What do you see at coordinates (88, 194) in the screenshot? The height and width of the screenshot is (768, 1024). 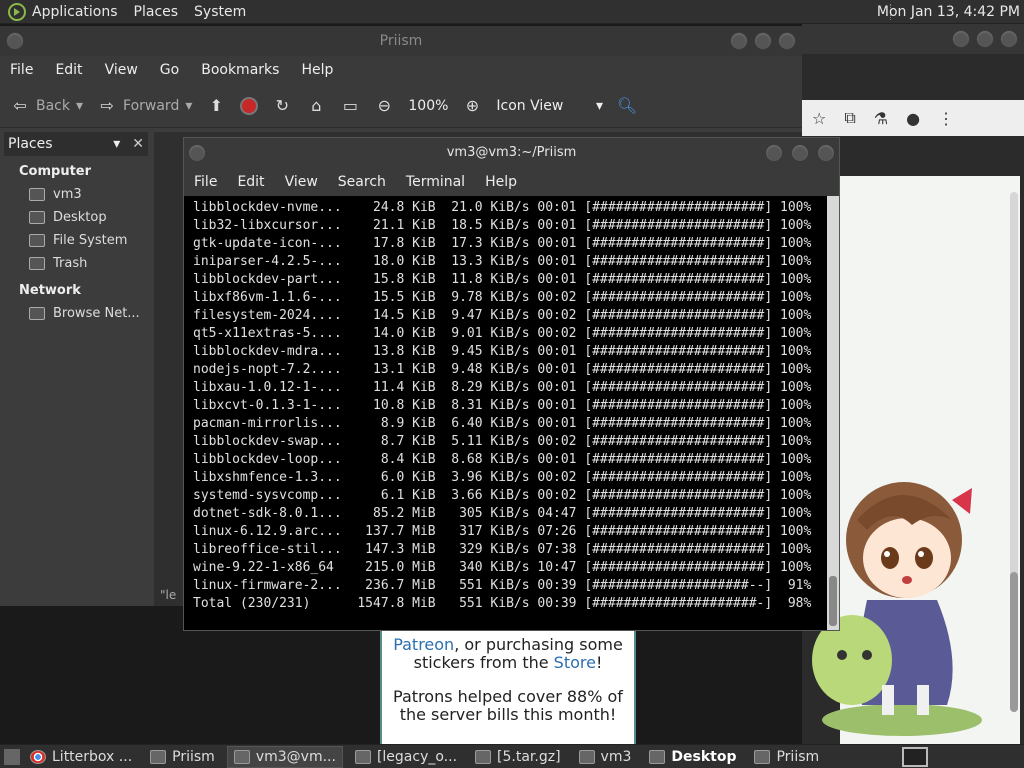 I see `sidebar-item-vm3: vm3` at bounding box center [88, 194].